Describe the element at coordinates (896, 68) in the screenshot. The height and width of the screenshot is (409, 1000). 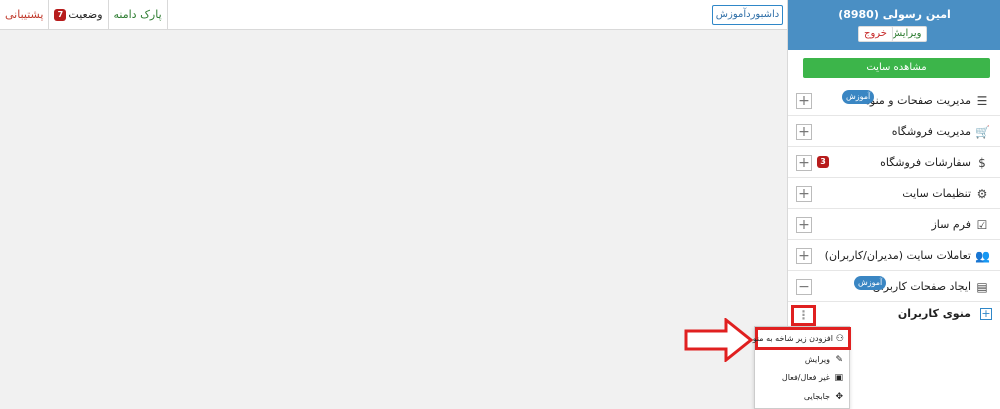
I see `view-site-button: مشاهده سایت` at that location.